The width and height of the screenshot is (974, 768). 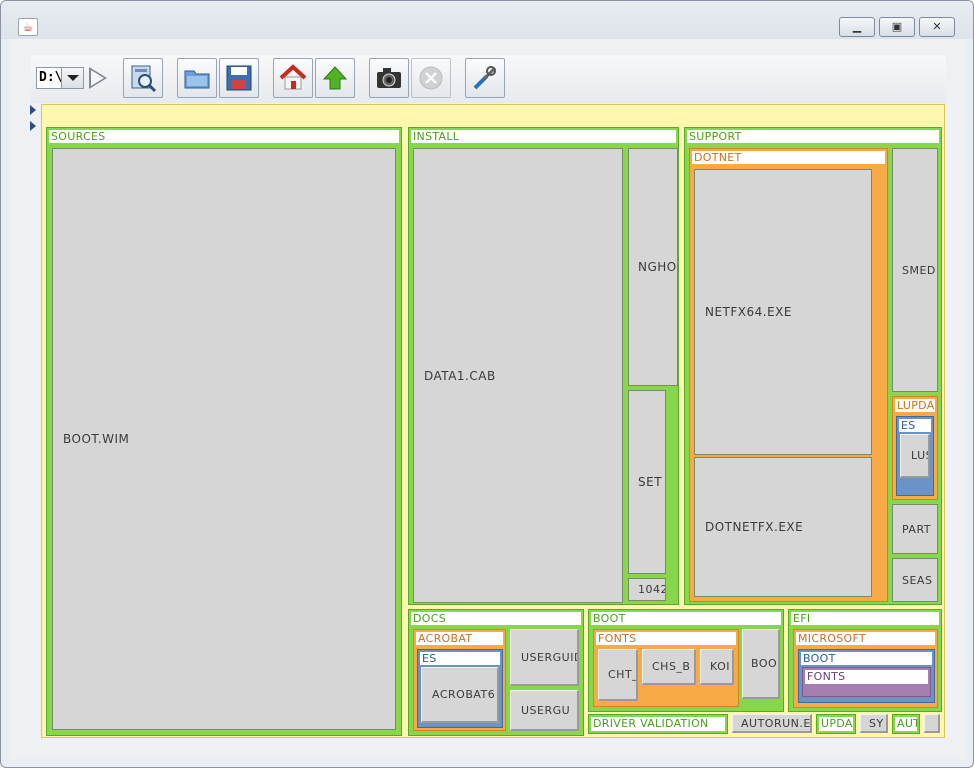 I want to click on chevron-right-icon, so click(x=33, y=118).